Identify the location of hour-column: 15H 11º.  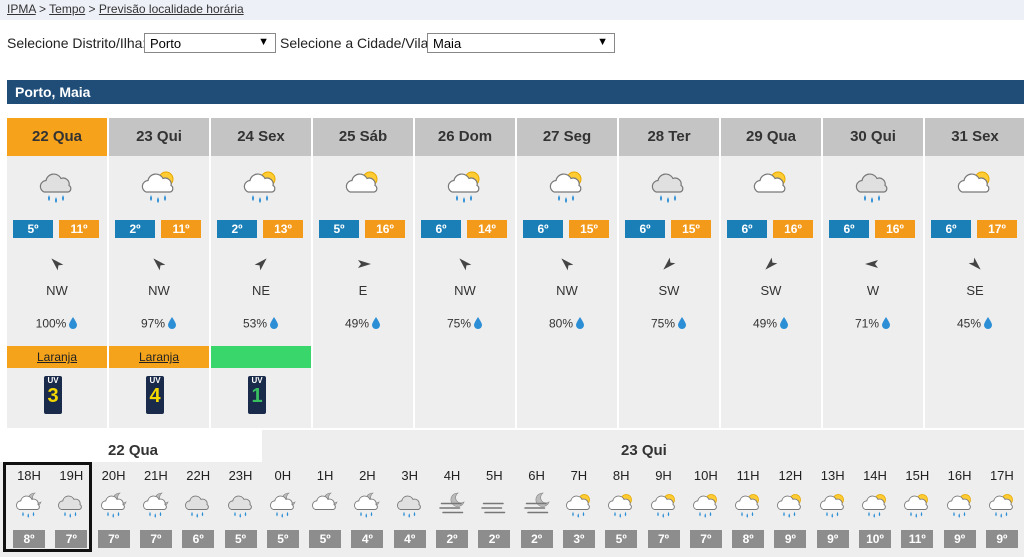
(917, 509).